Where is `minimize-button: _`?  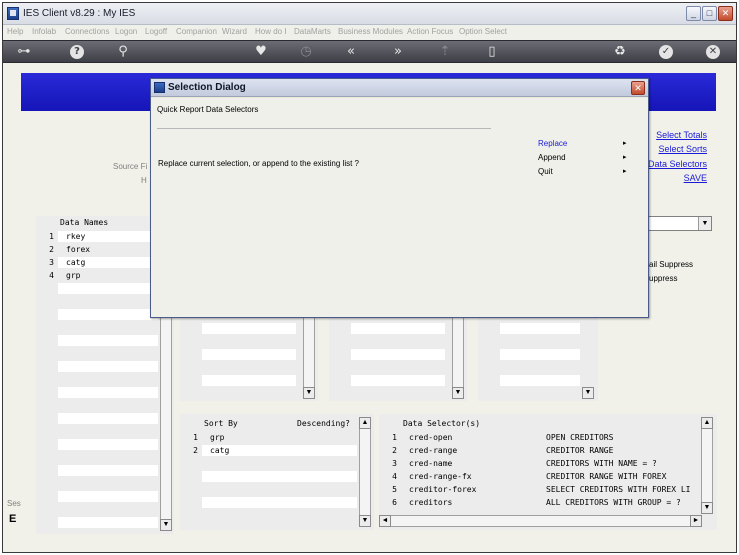
minimize-button: _ is located at coordinates (693, 13).